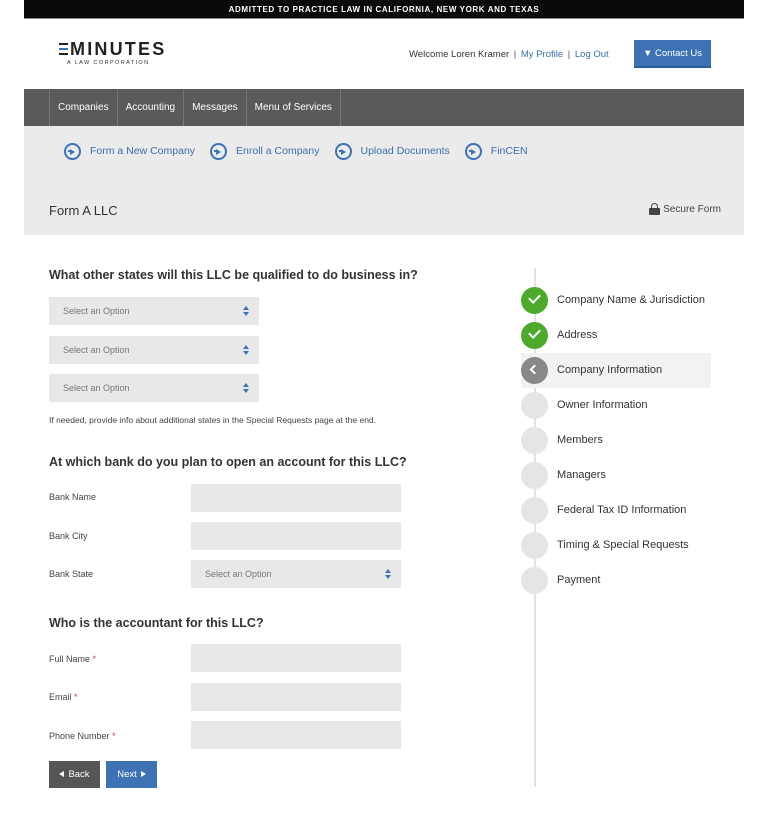  Describe the element at coordinates (296, 574) in the screenshot. I see `bank-state-select: Select an Option` at that location.